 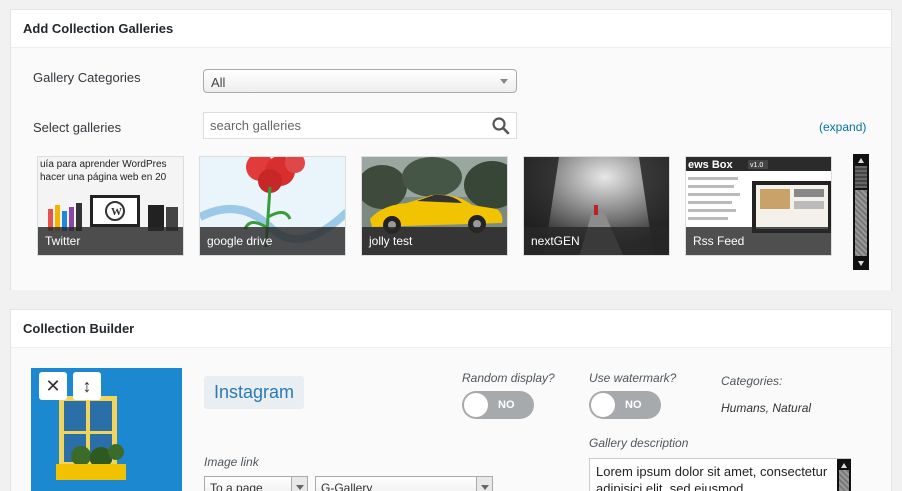 What do you see at coordinates (711, 165) in the screenshot?
I see `thumb-text-line1: ews Box` at bounding box center [711, 165].